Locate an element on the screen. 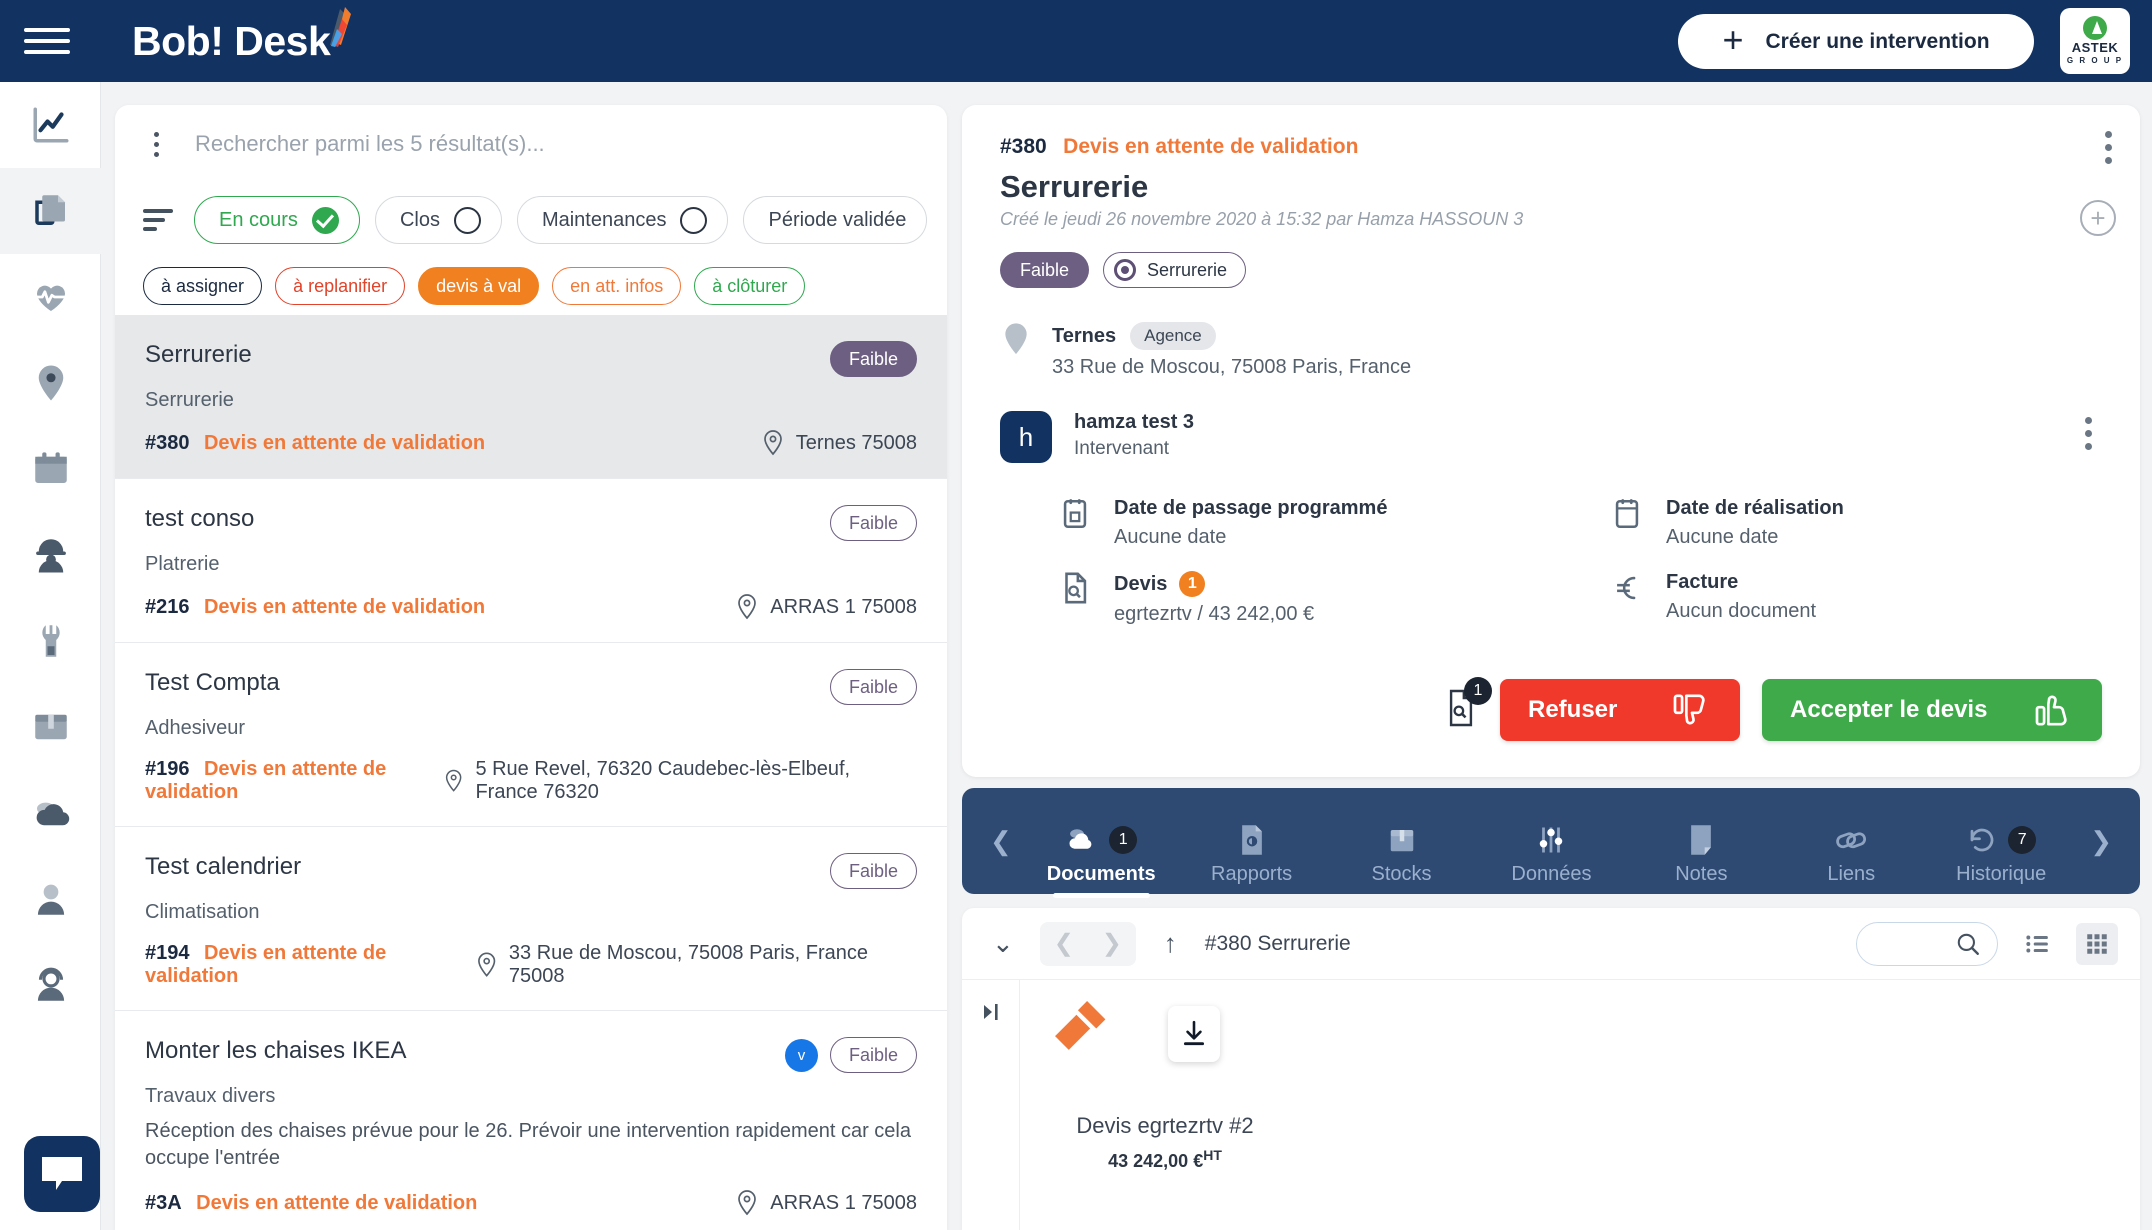 The image size is (2152, 1230). arrow-up-icon: ↑ is located at coordinates (1170, 943).